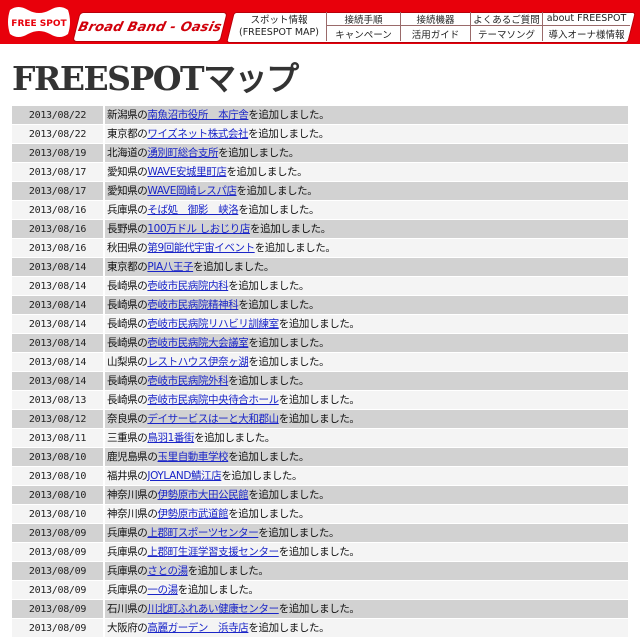  Describe the element at coordinates (132, 514) in the screenshot. I see `entry-prefecture: 神奈川県の` at that location.